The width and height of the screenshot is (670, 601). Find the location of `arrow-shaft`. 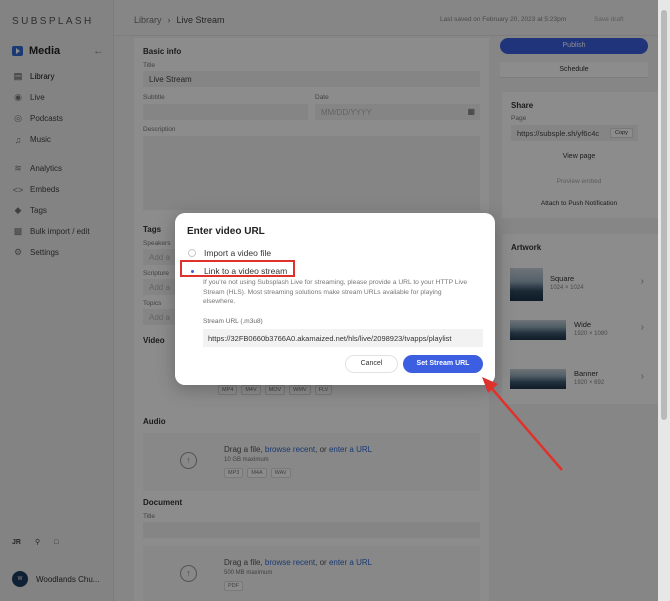

arrow-shaft is located at coordinates (525, 427).